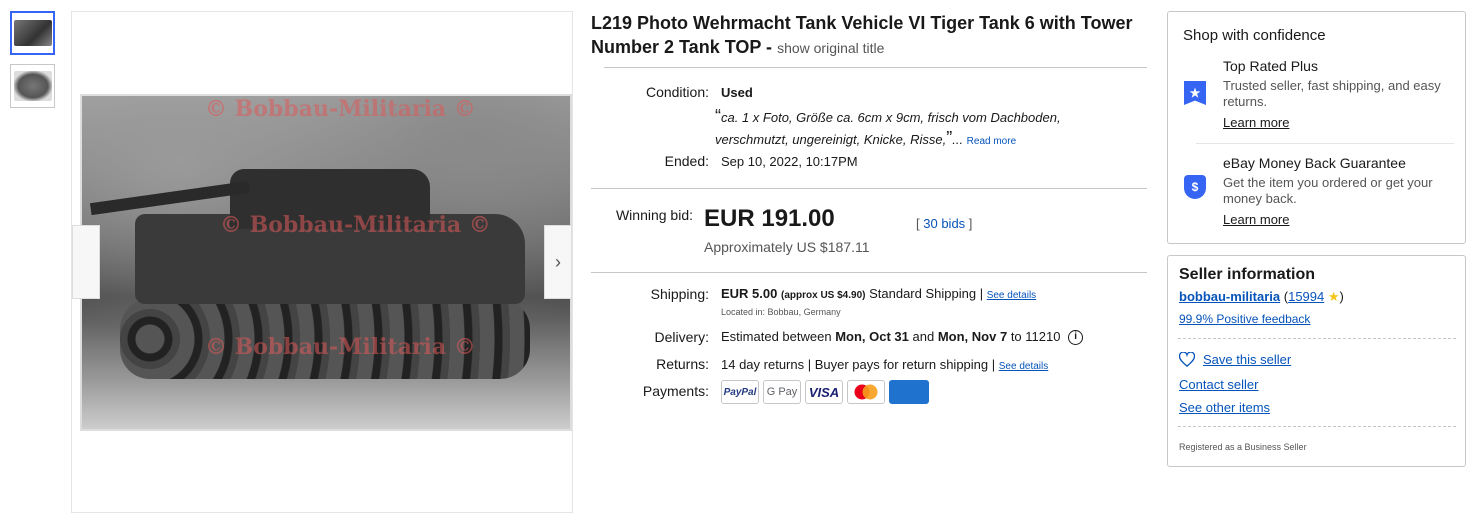 The width and height of the screenshot is (1479, 524). Describe the element at coordinates (1187, 359) in the screenshot. I see `heart-icon` at that location.